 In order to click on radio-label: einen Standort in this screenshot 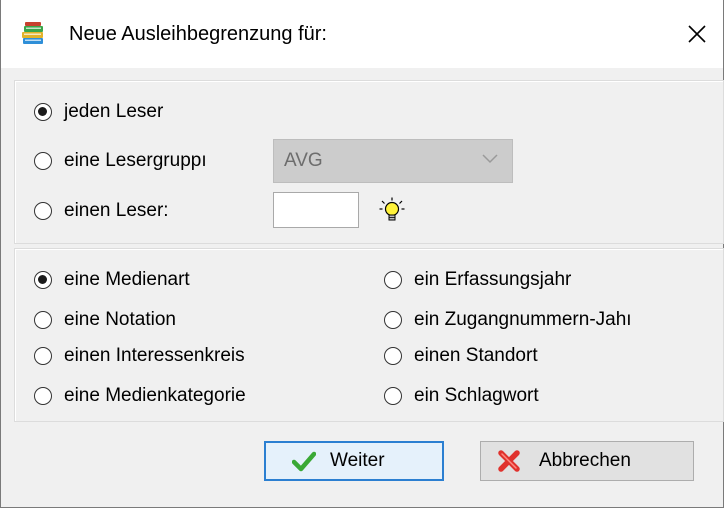, I will do `click(476, 355)`.